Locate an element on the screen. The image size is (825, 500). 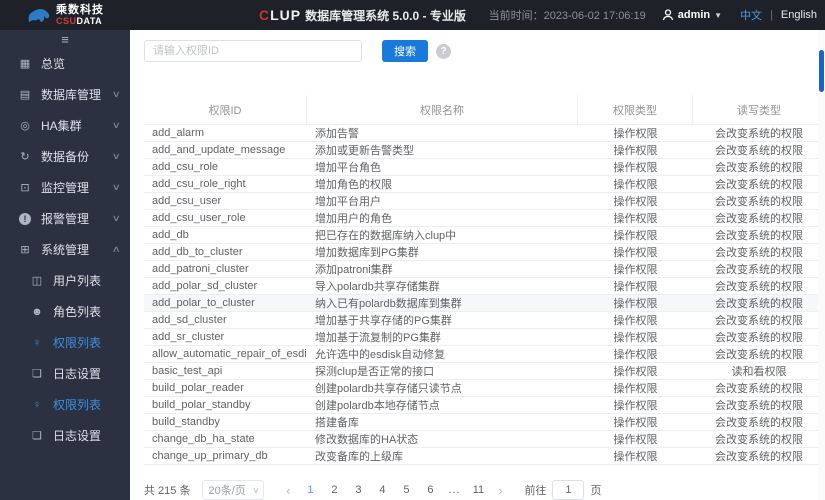
elephant-logo-icon is located at coordinates (39, 15).